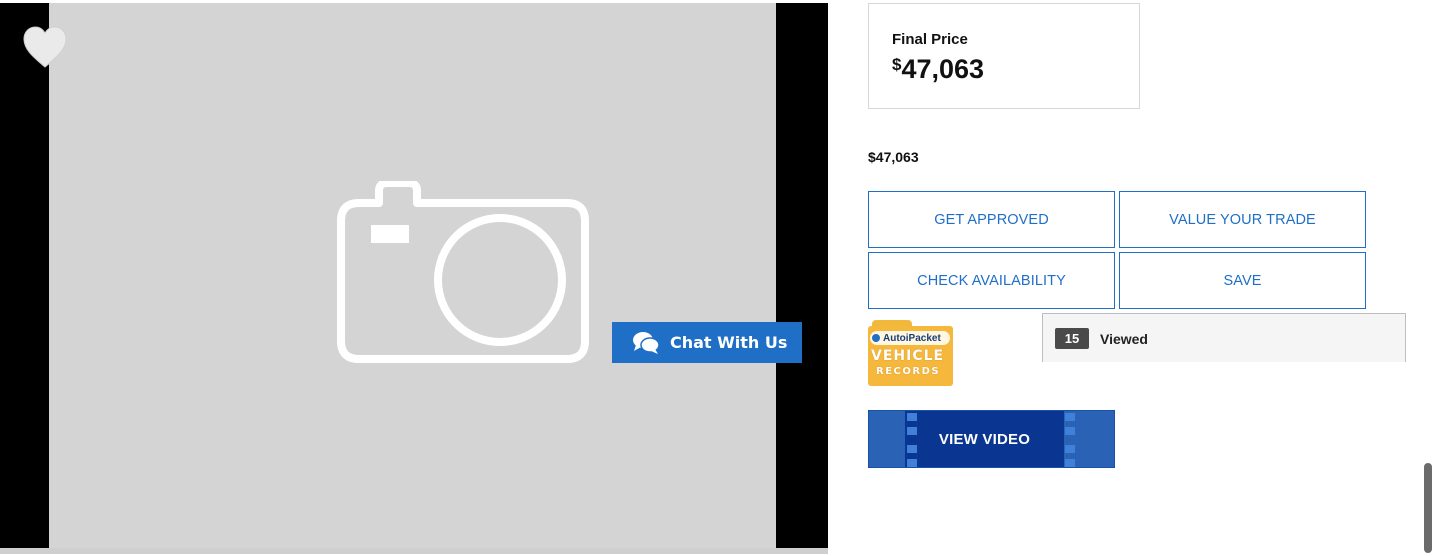  What do you see at coordinates (463, 272) in the screenshot?
I see `camera-icon` at bounding box center [463, 272].